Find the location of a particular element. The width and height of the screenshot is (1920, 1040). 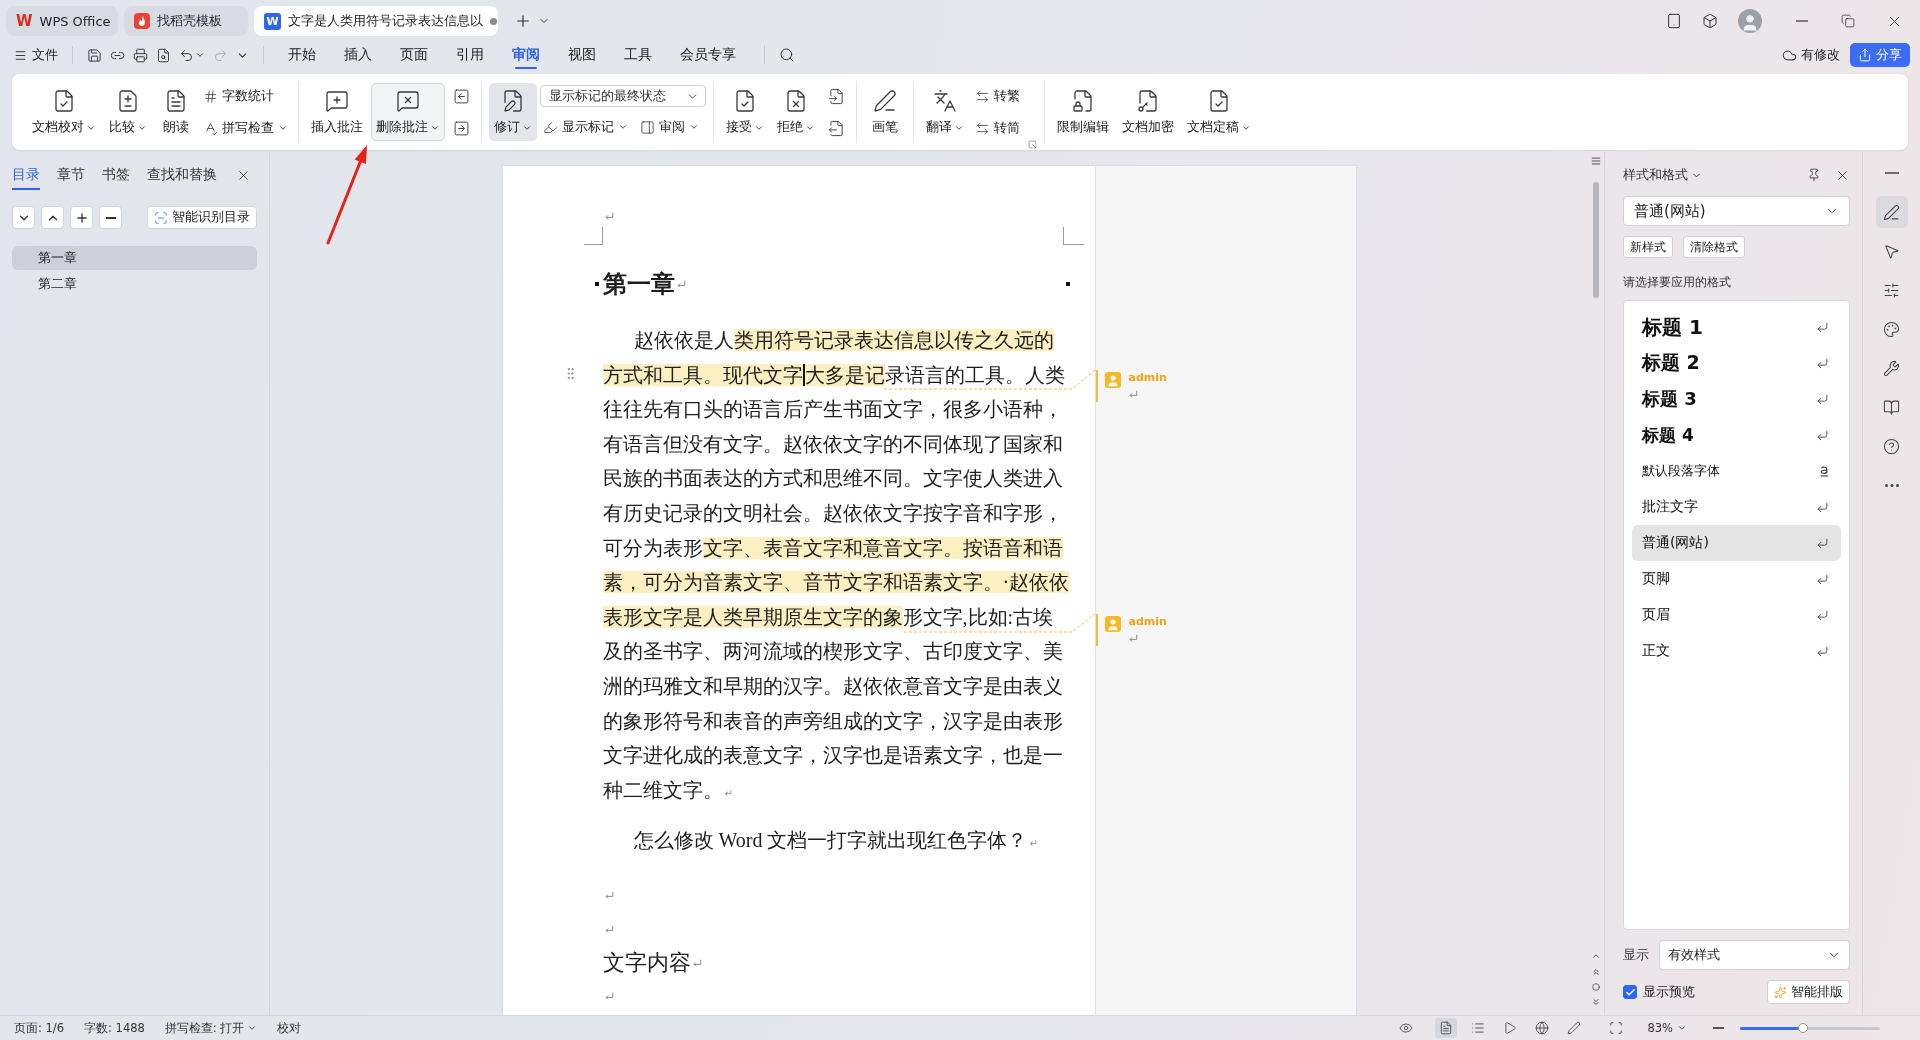

share-button: 分享 is located at coordinates (1880, 55).